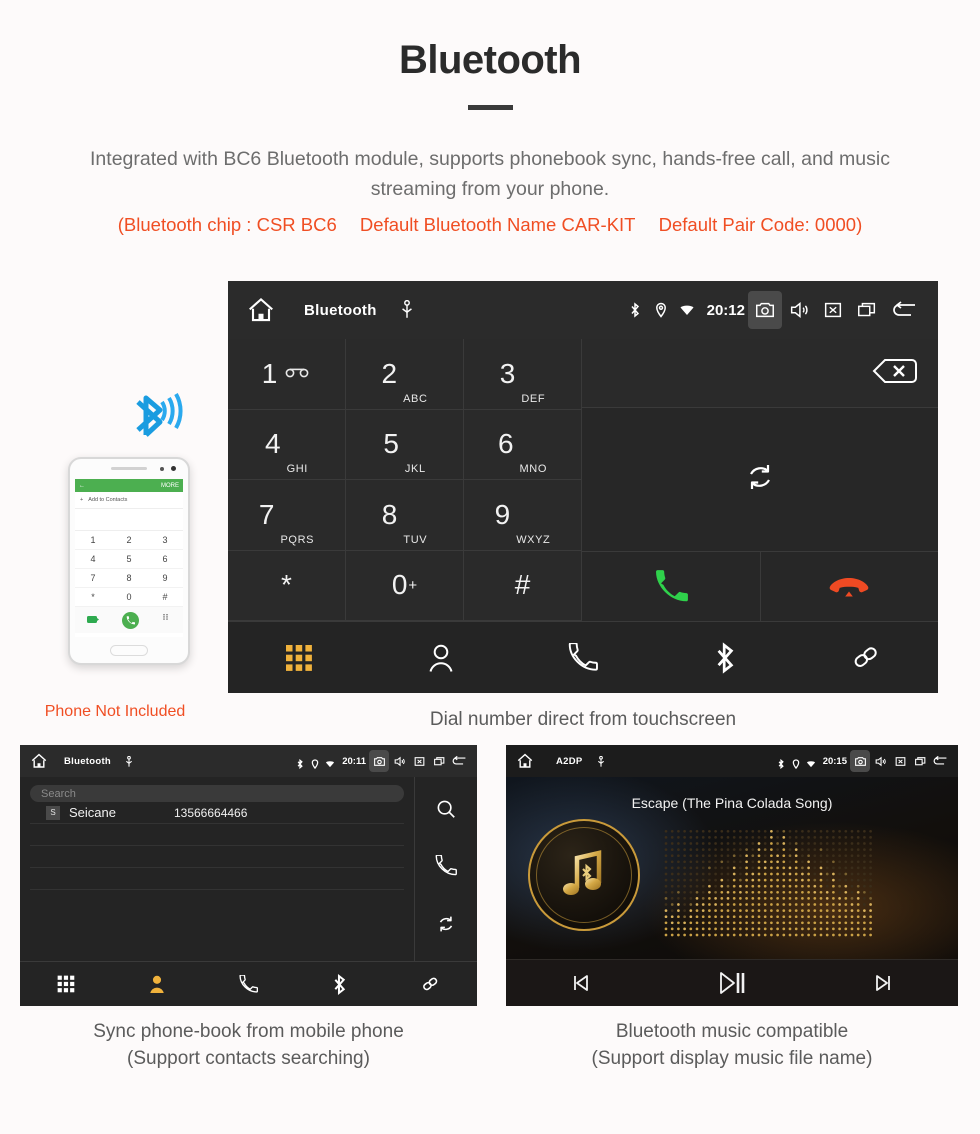 This screenshot has height=1134, width=980. I want to click on usb-icon, so click(129, 761).